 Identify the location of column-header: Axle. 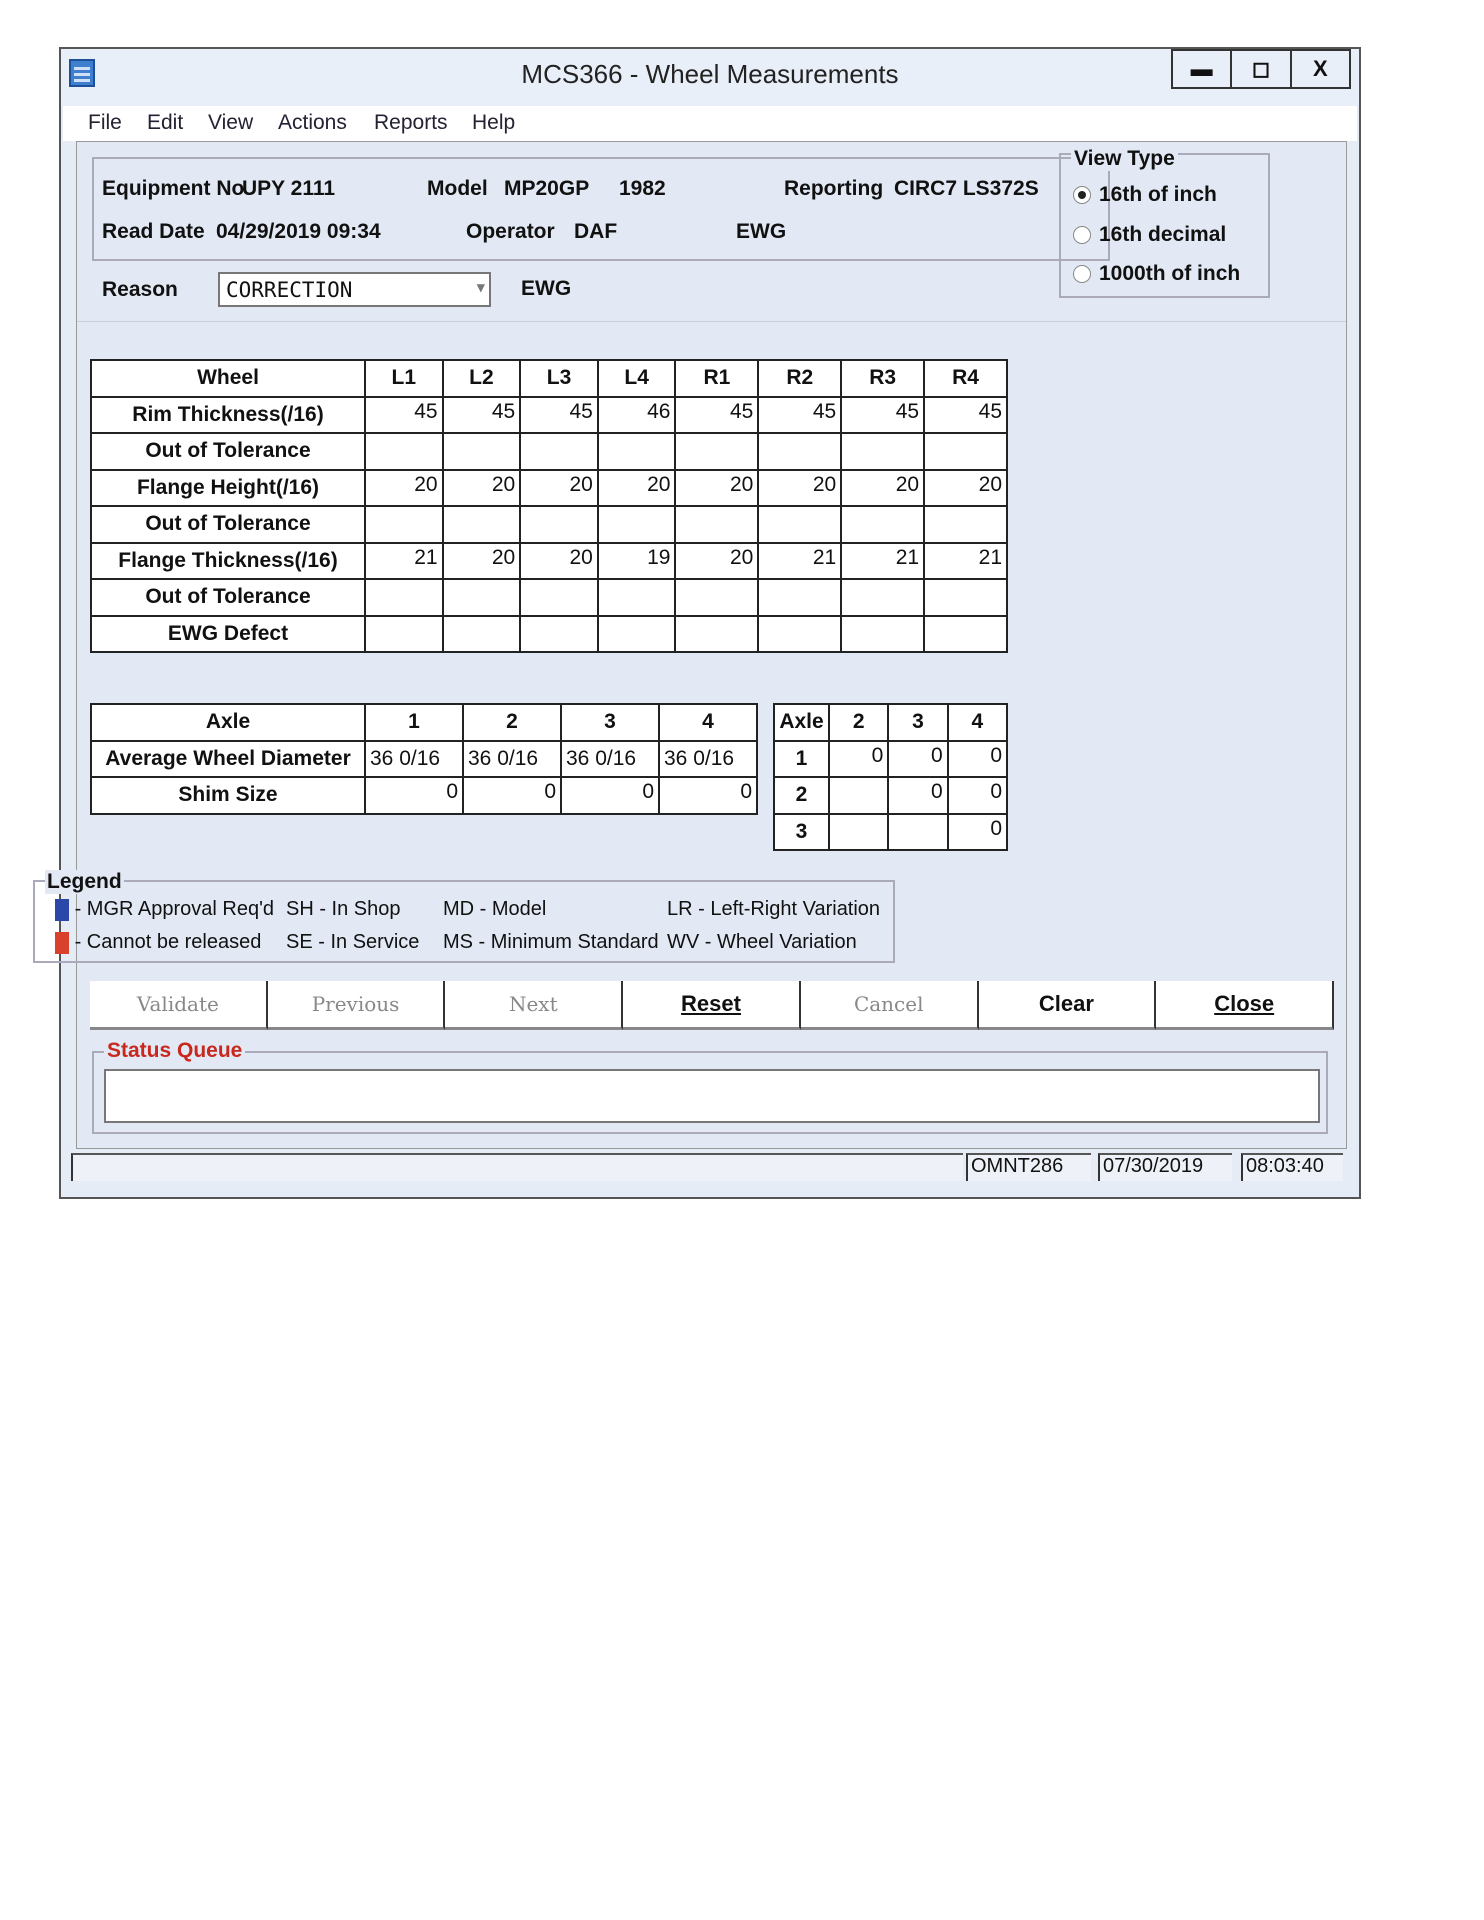
(228, 722).